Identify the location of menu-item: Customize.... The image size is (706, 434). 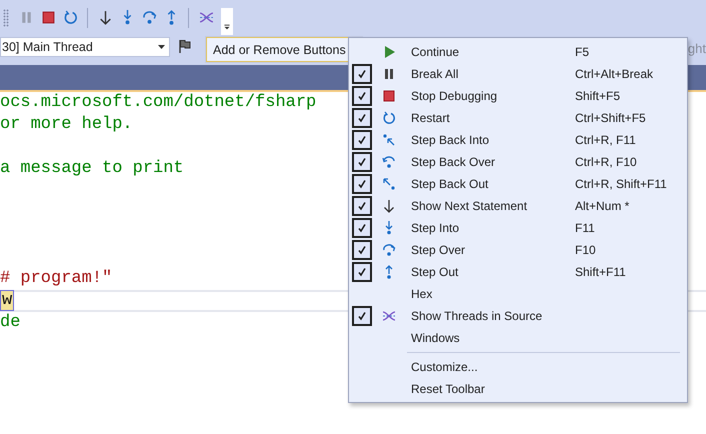
(444, 367).